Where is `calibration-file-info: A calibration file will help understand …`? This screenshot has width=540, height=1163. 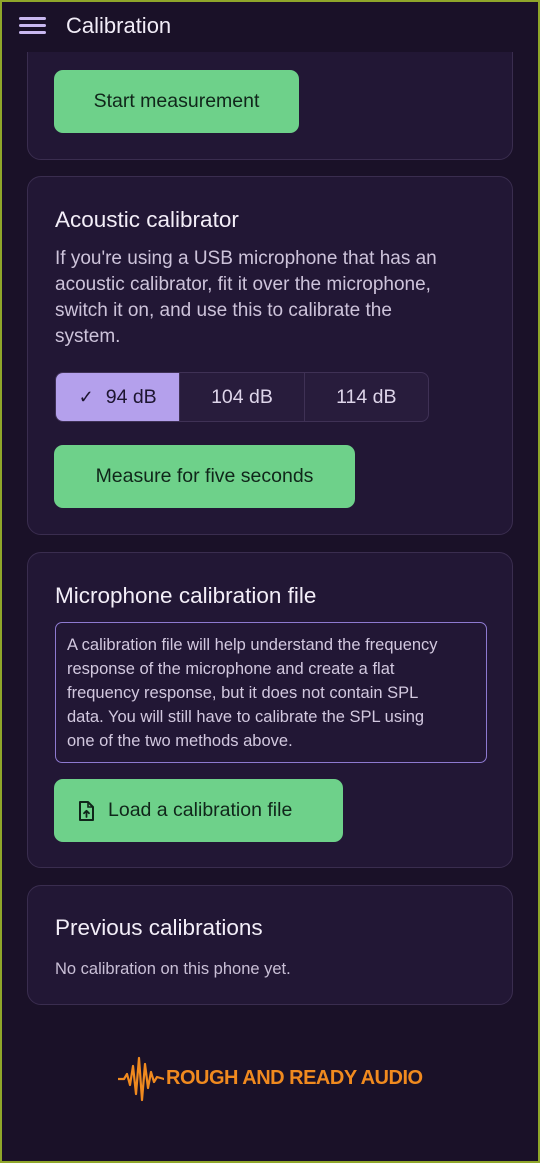
calibration-file-info: A calibration file will help understand … is located at coordinates (271, 692).